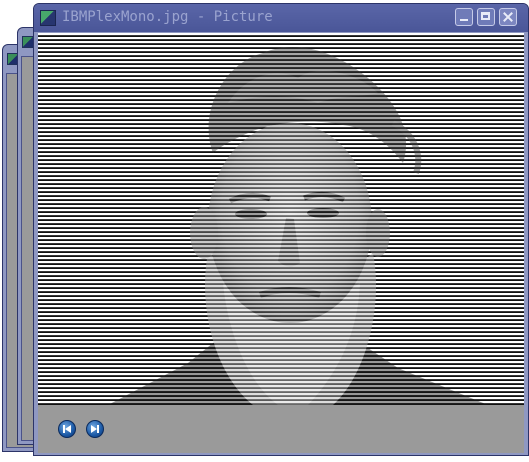 This screenshot has height=462, width=529. I want to click on next-button, so click(95, 429).